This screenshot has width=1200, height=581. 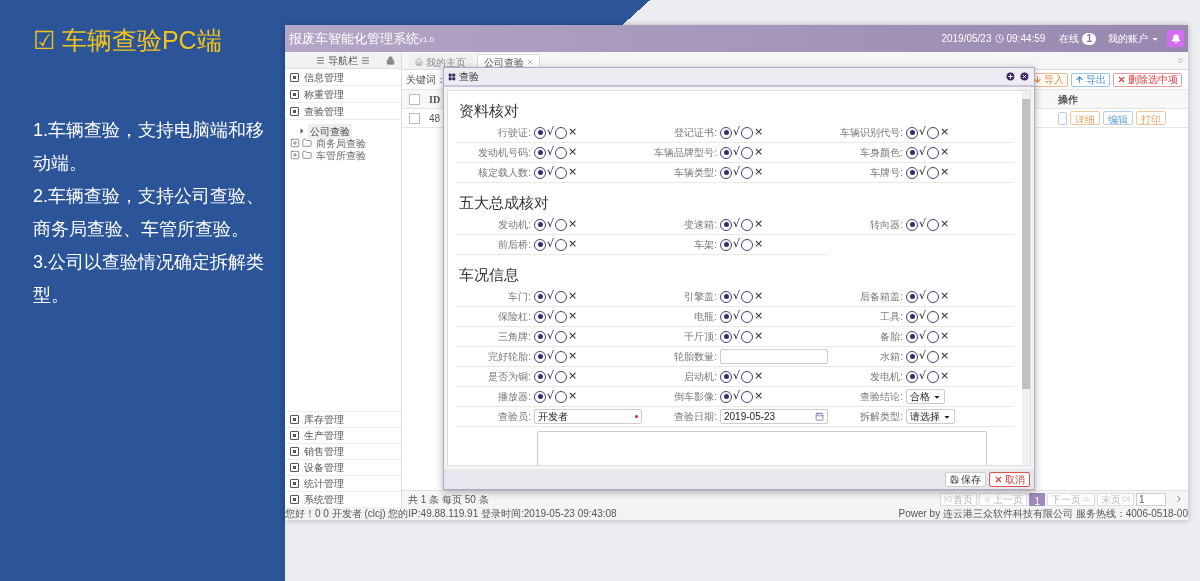 What do you see at coordinates (1090, 79) in the screenshot?
I see `toolbar-button: 导出` at bounding box center [1090, 79].